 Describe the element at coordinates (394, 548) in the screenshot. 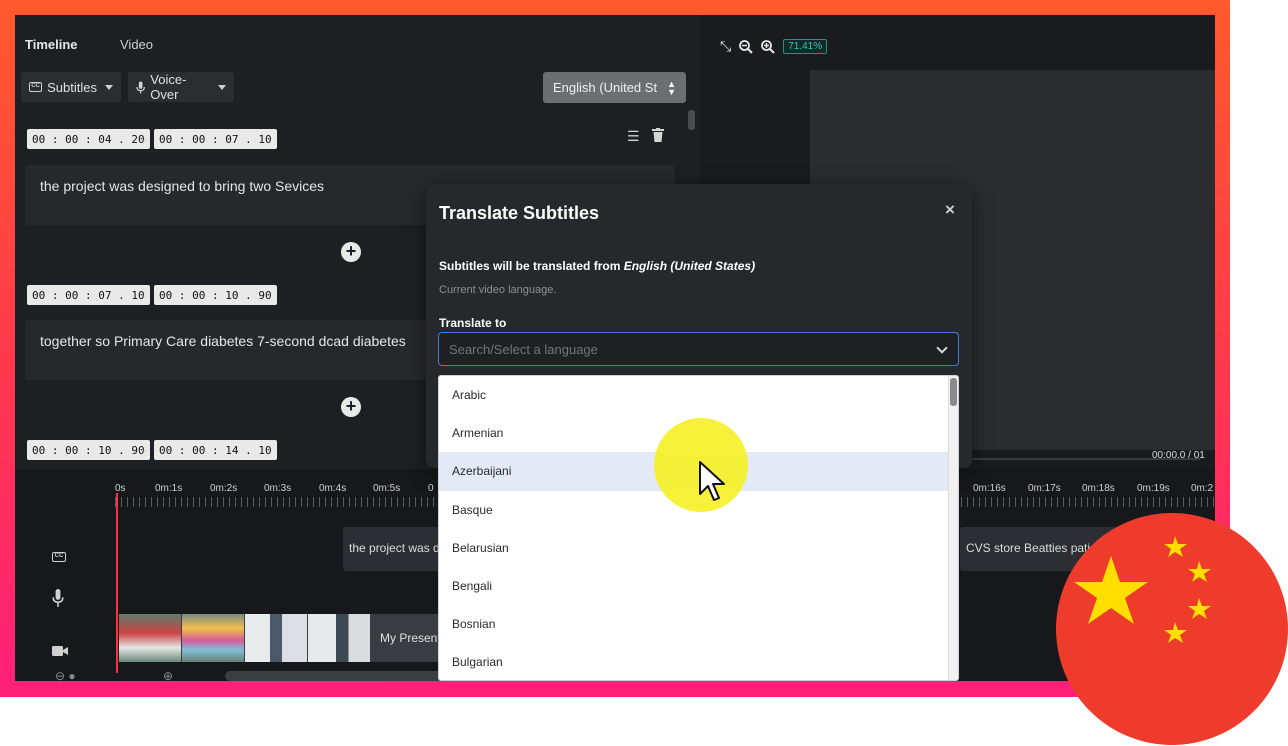

I see `subtitle-clip-text: the project was d` at that location.